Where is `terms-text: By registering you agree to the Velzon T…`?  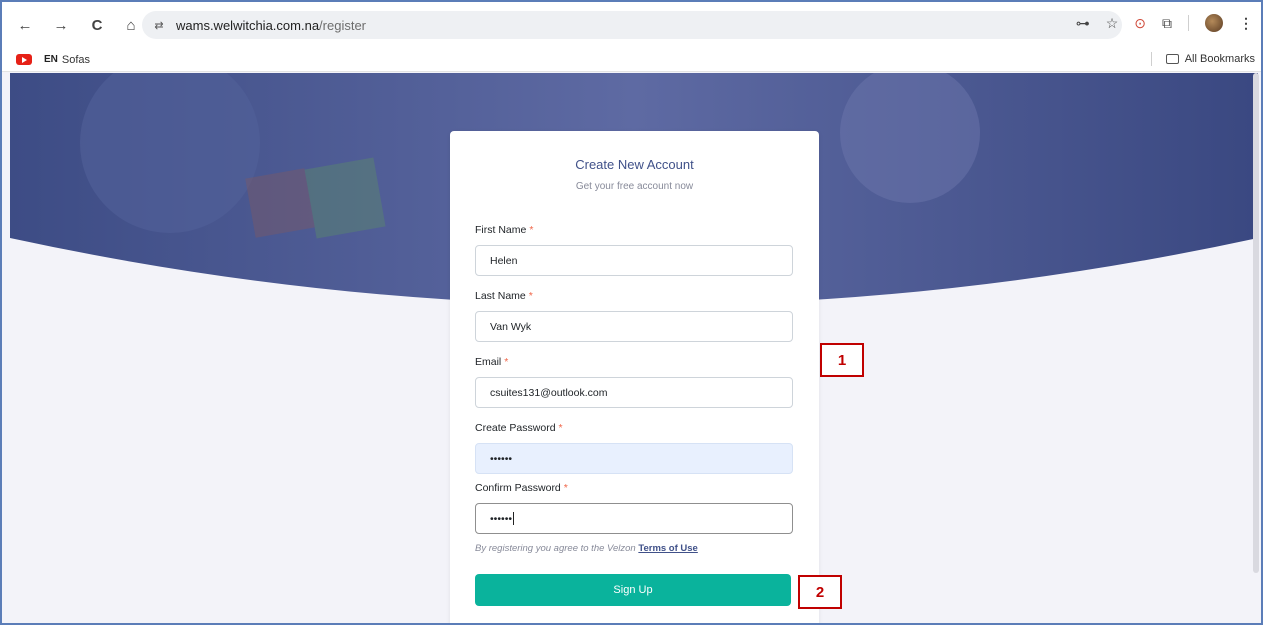 terms-text: By registering you agree to the Velzon T… is located at coordinates (586, 548).